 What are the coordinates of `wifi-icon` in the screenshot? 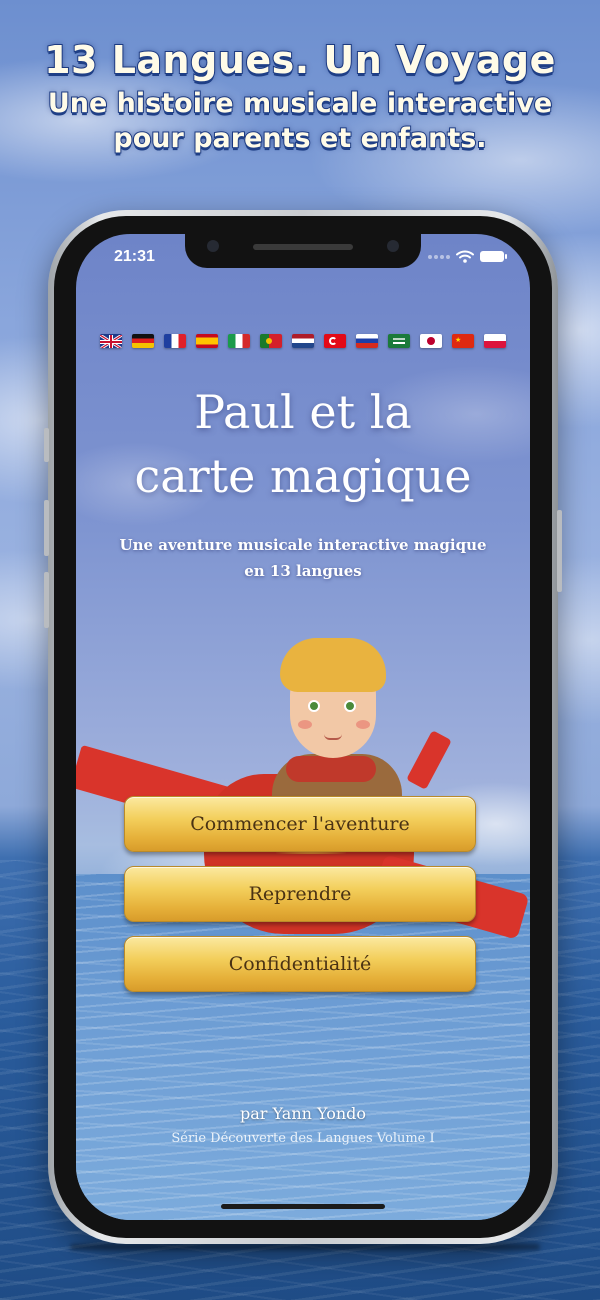 It's located at (465, 256).